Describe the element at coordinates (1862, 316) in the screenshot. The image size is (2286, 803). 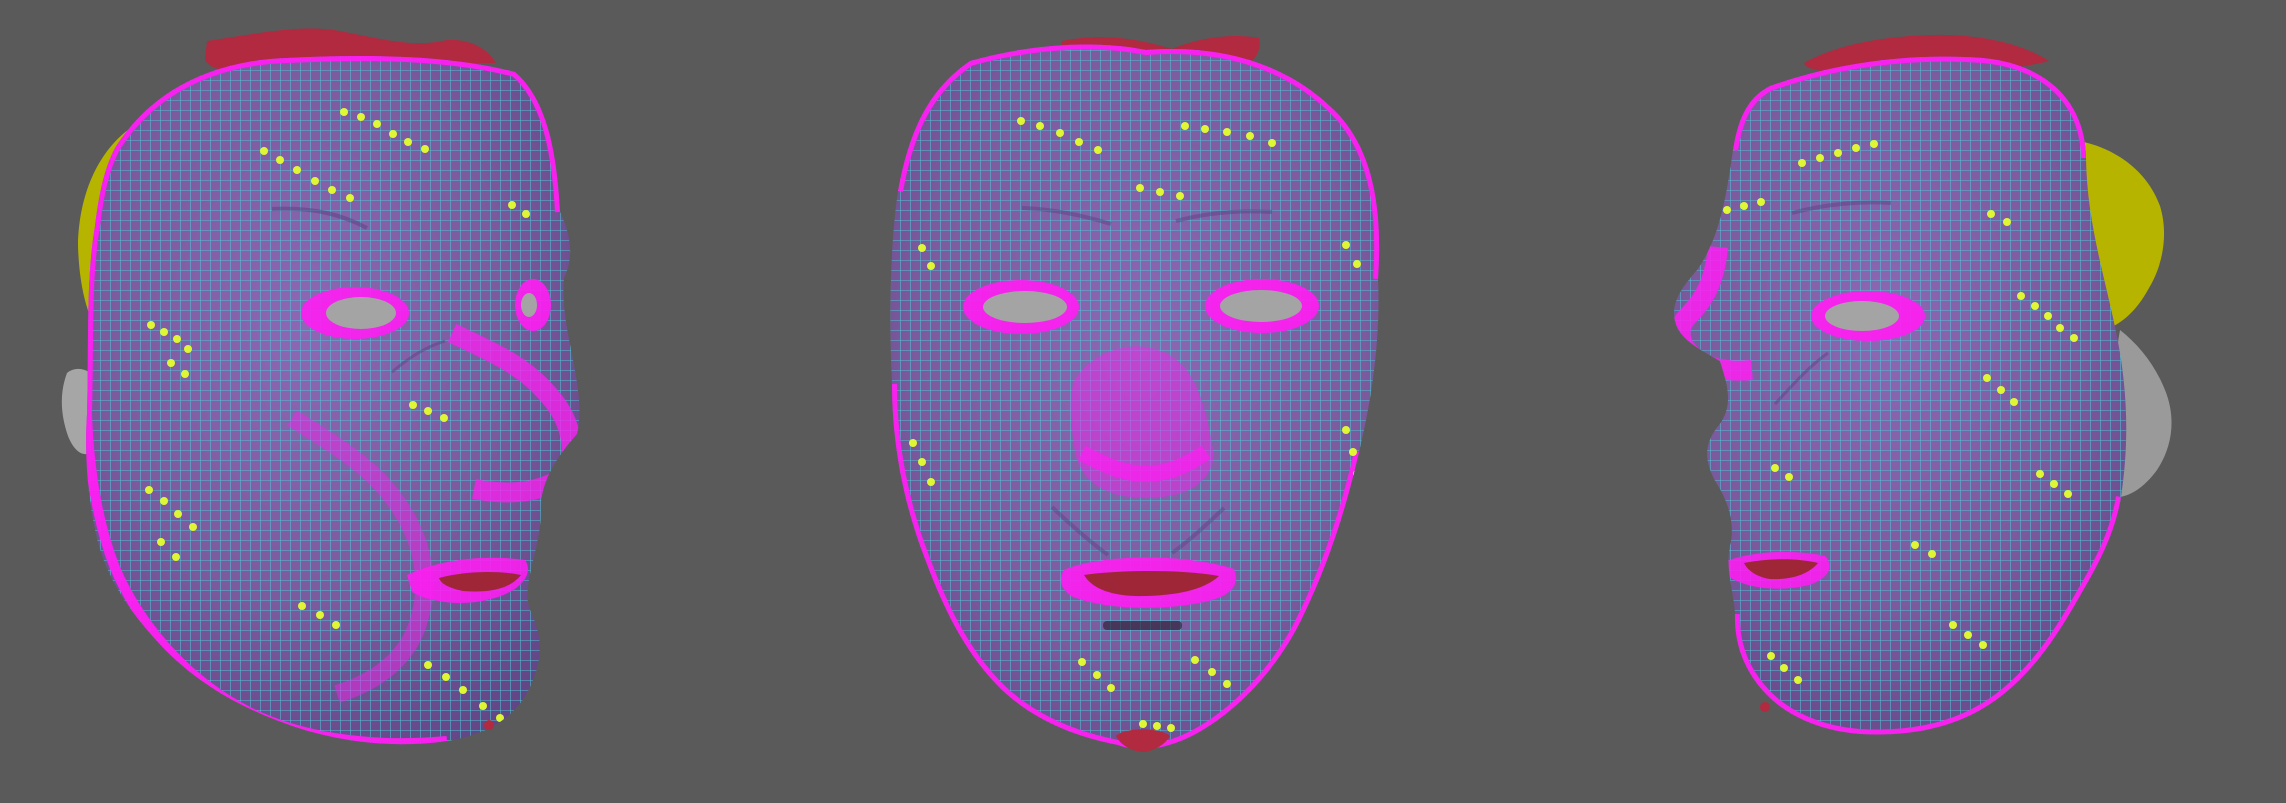
I see `eye-right-view` at that location.